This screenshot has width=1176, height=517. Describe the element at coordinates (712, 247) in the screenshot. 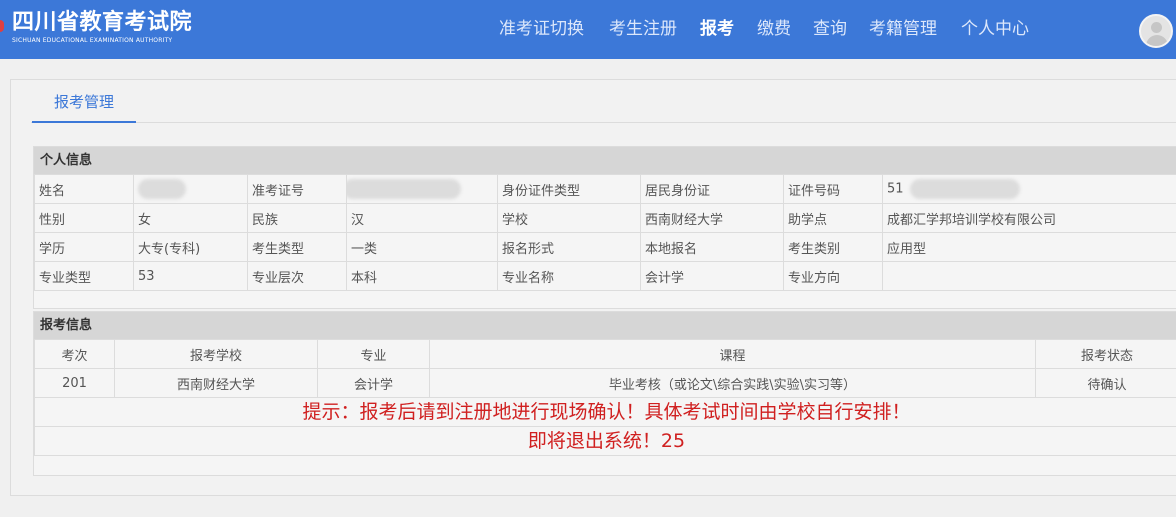

I see `info-value: 本地报名` at that location.